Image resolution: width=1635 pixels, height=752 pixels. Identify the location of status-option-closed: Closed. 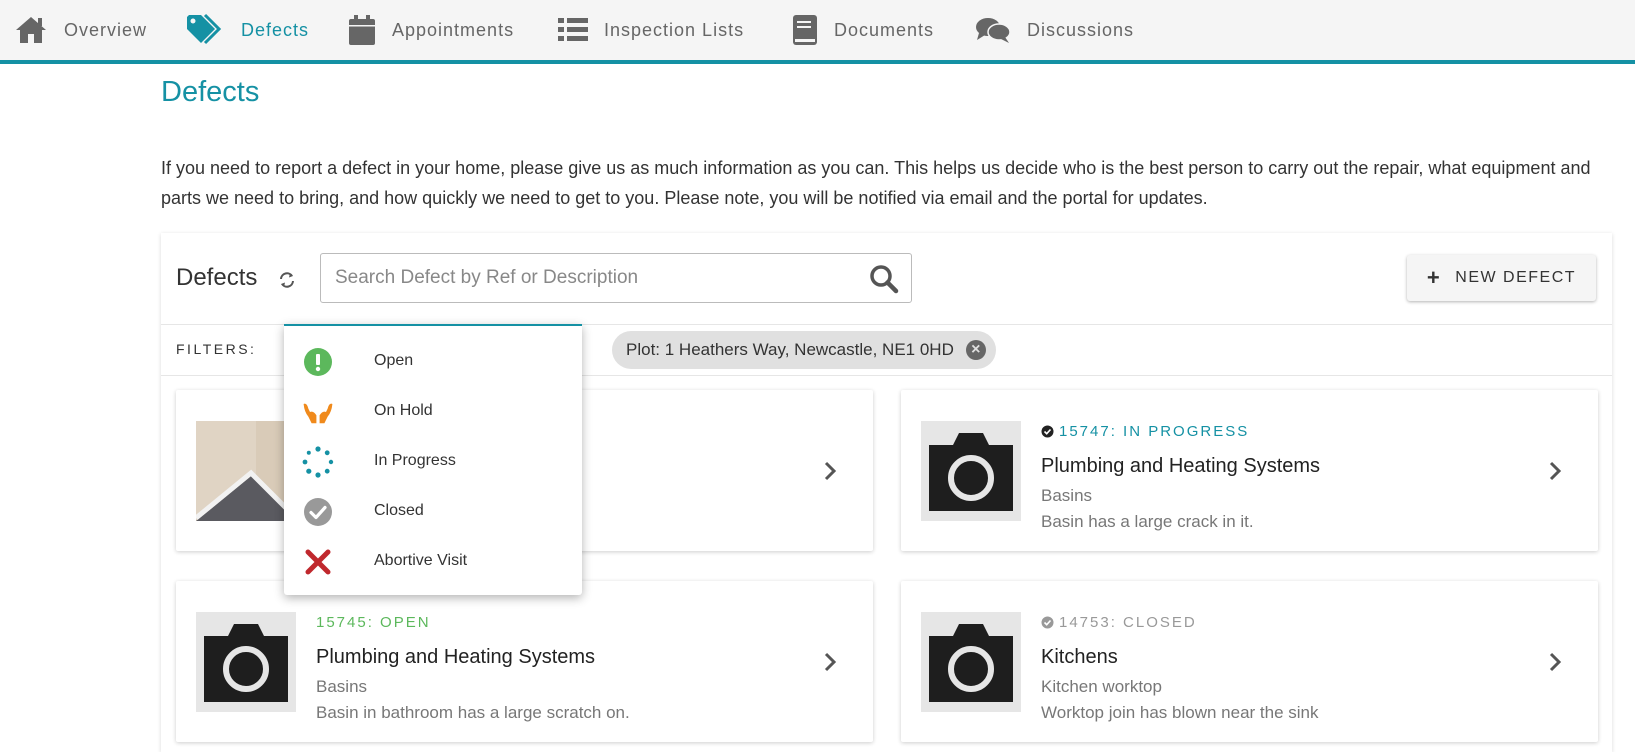
(433, 511).